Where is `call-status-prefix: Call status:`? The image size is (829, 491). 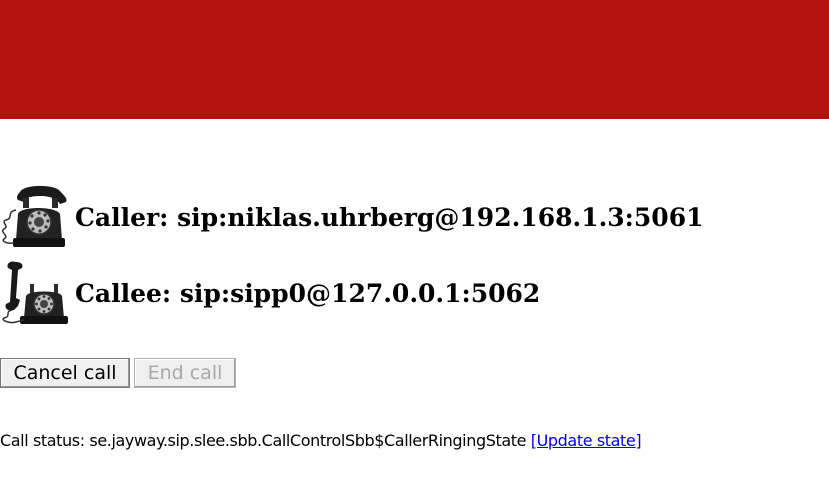
call-status-prefix: Call status: is located at coordinates (45, 440).